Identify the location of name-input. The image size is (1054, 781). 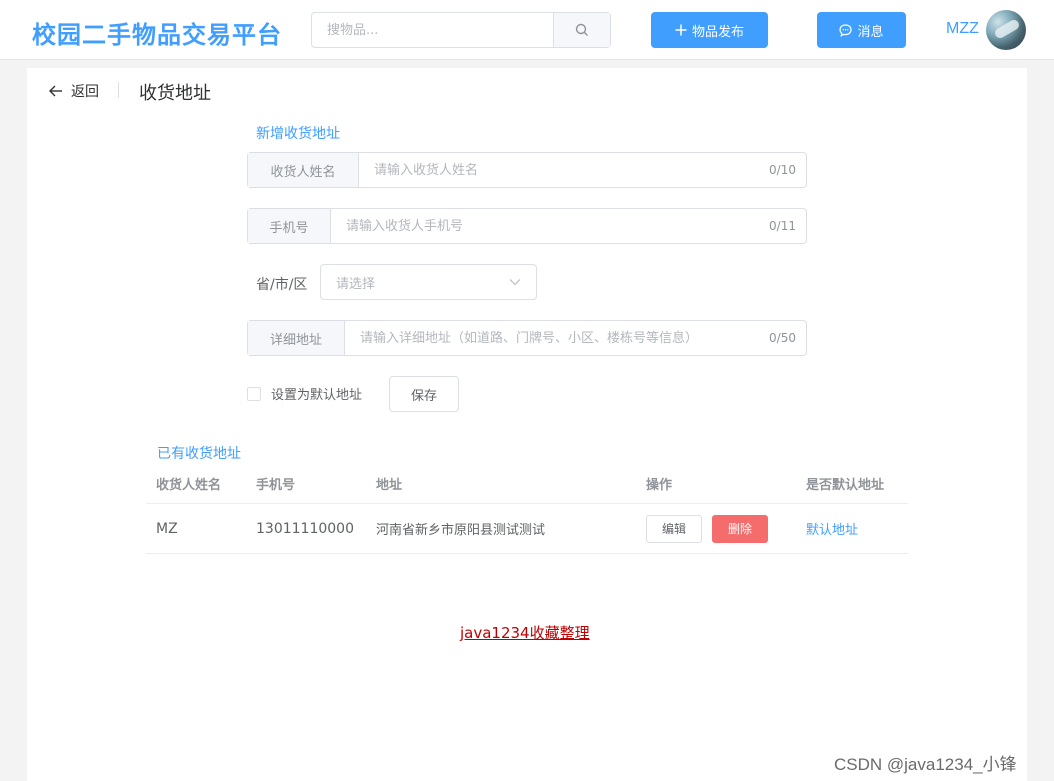
(564, 170).